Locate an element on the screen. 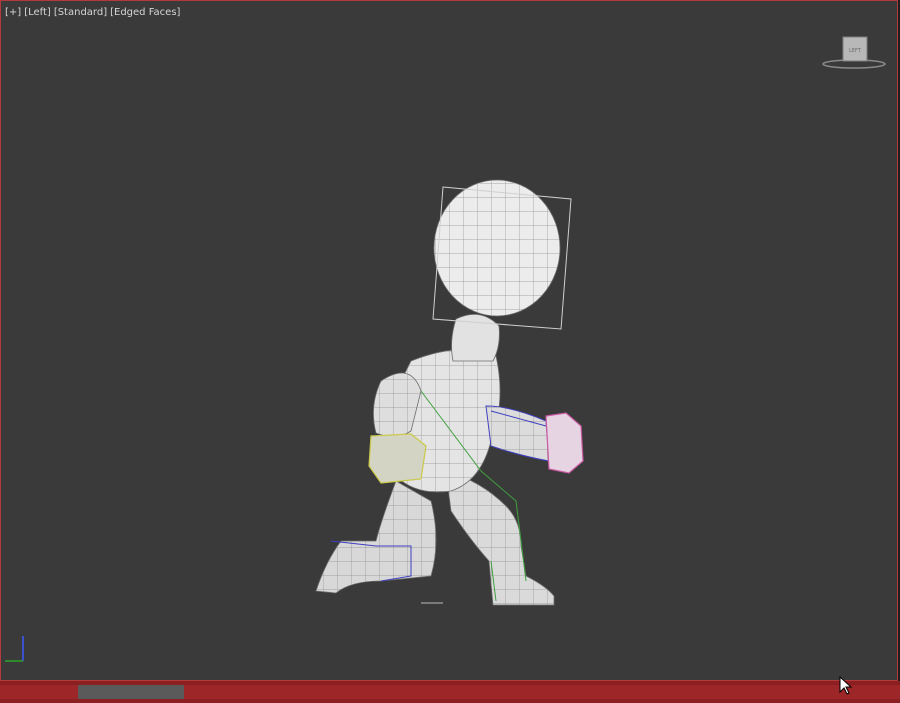 This screenshot has height=703, width=900. axis-tripod-icon is located at coordinates (14, 649).